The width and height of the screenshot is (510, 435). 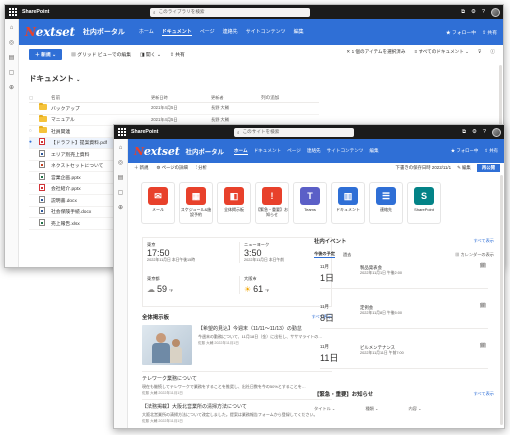 What do you see at coordinates (477, 254) in the screenshot?
I see `calendar-view-label: カレンダーの表示` at bounding box center [477, 254].